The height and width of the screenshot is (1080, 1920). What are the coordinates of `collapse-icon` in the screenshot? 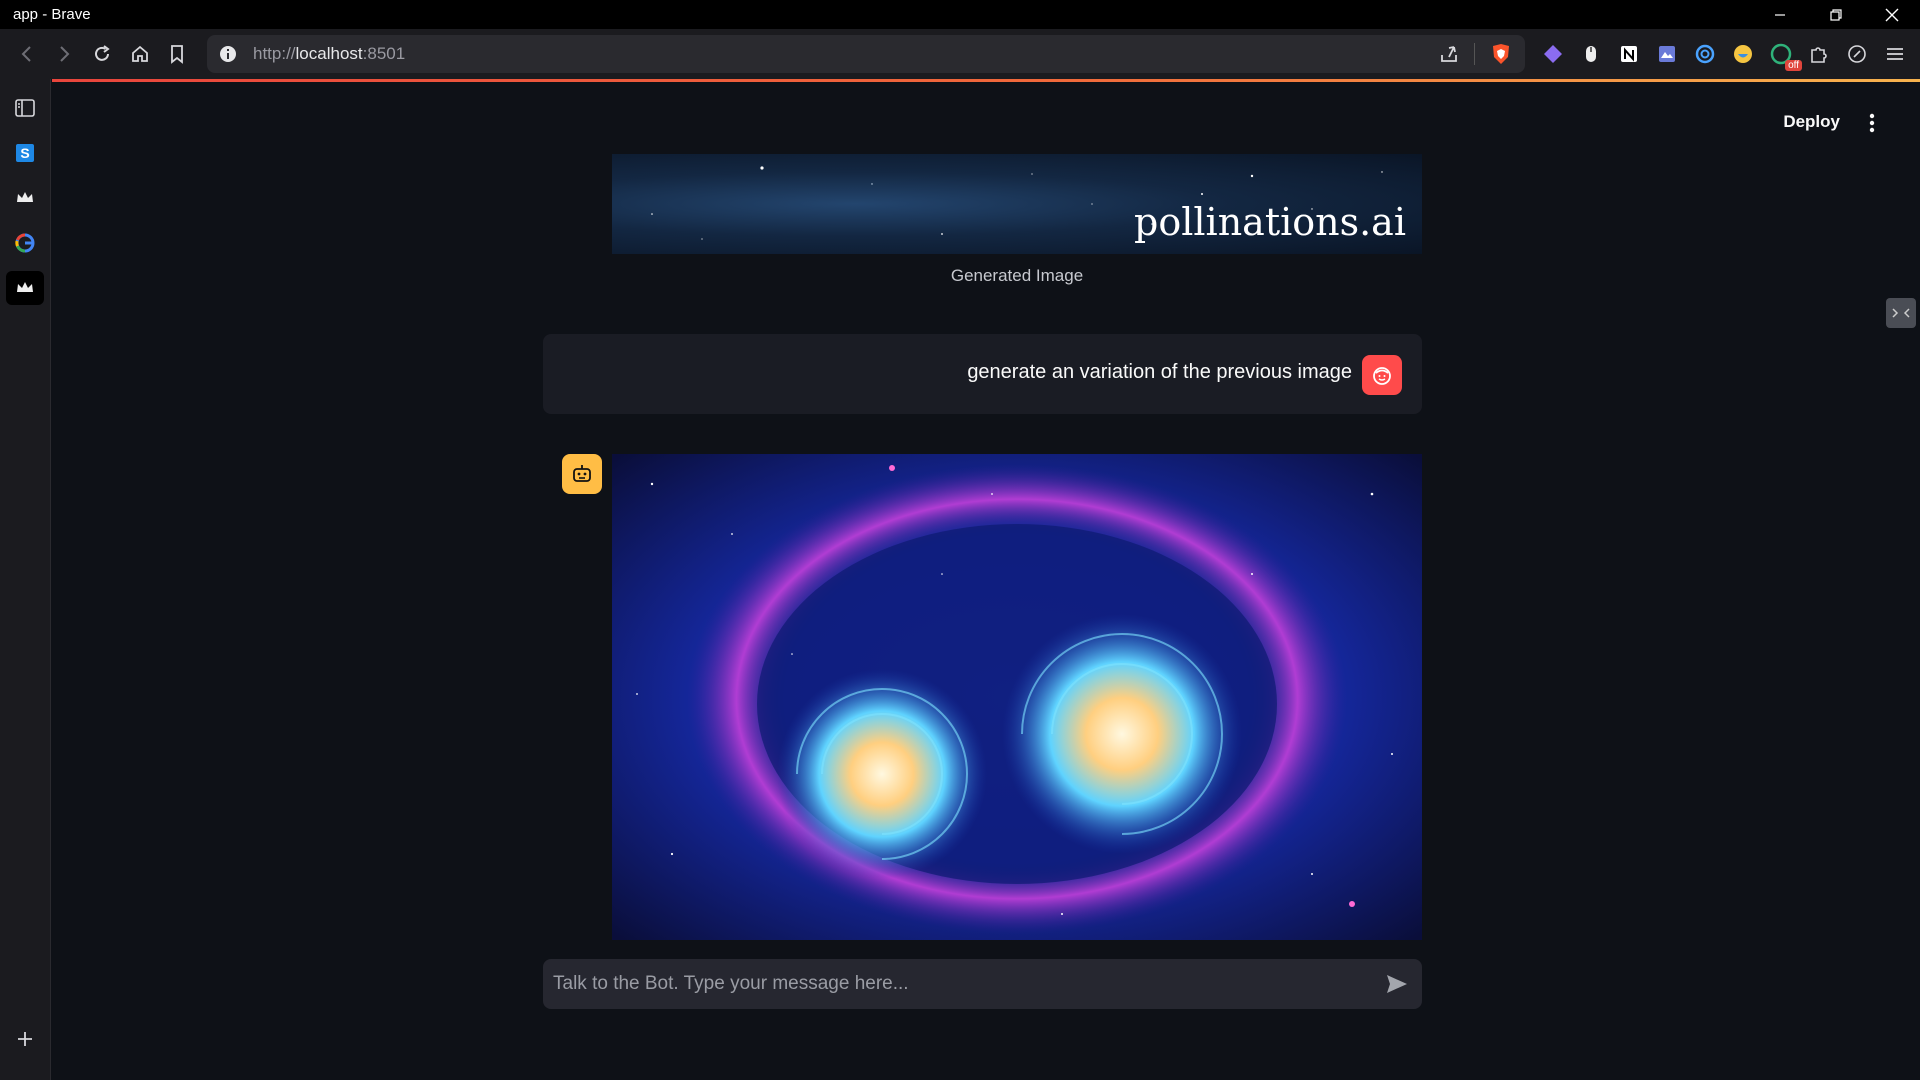 It's located at (1901, 313).